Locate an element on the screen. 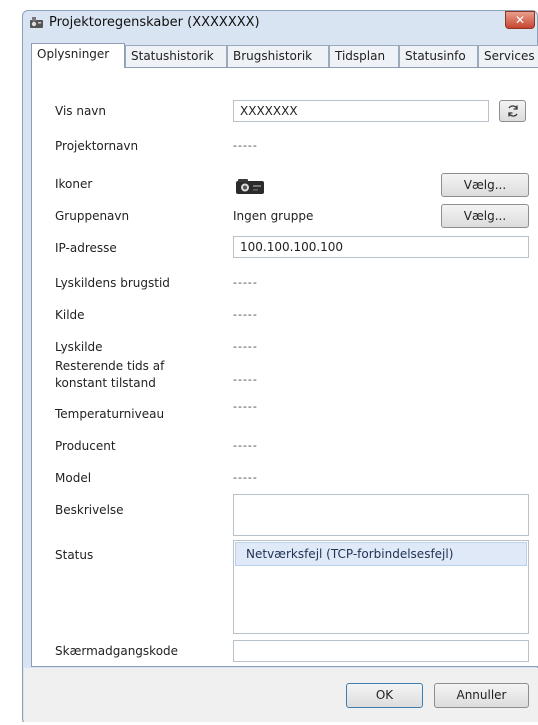 The height and width of the screenshot is (725, 538). status-label: Status is located at coordinates (74, 555).